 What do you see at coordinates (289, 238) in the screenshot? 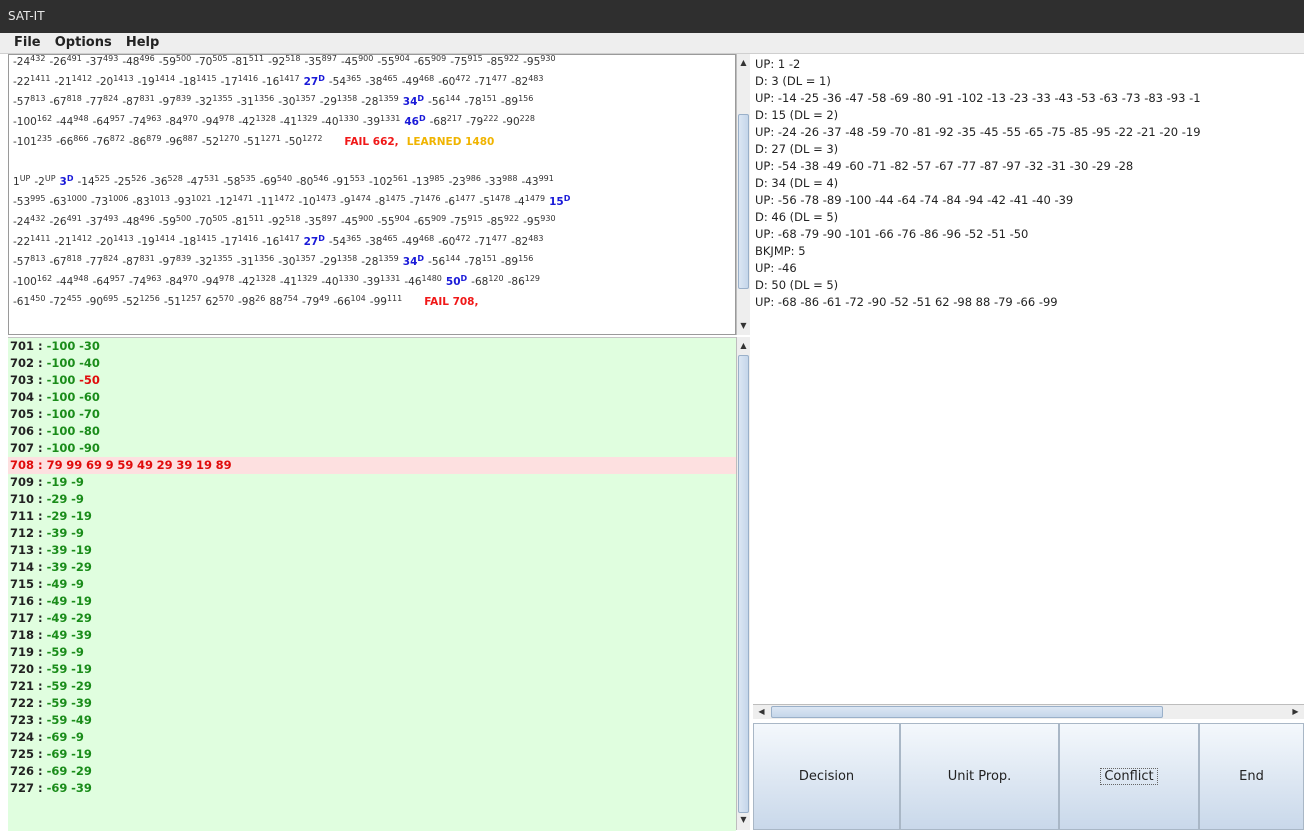
I see `literal-reason: 1417` at bounding box center [289, 238].